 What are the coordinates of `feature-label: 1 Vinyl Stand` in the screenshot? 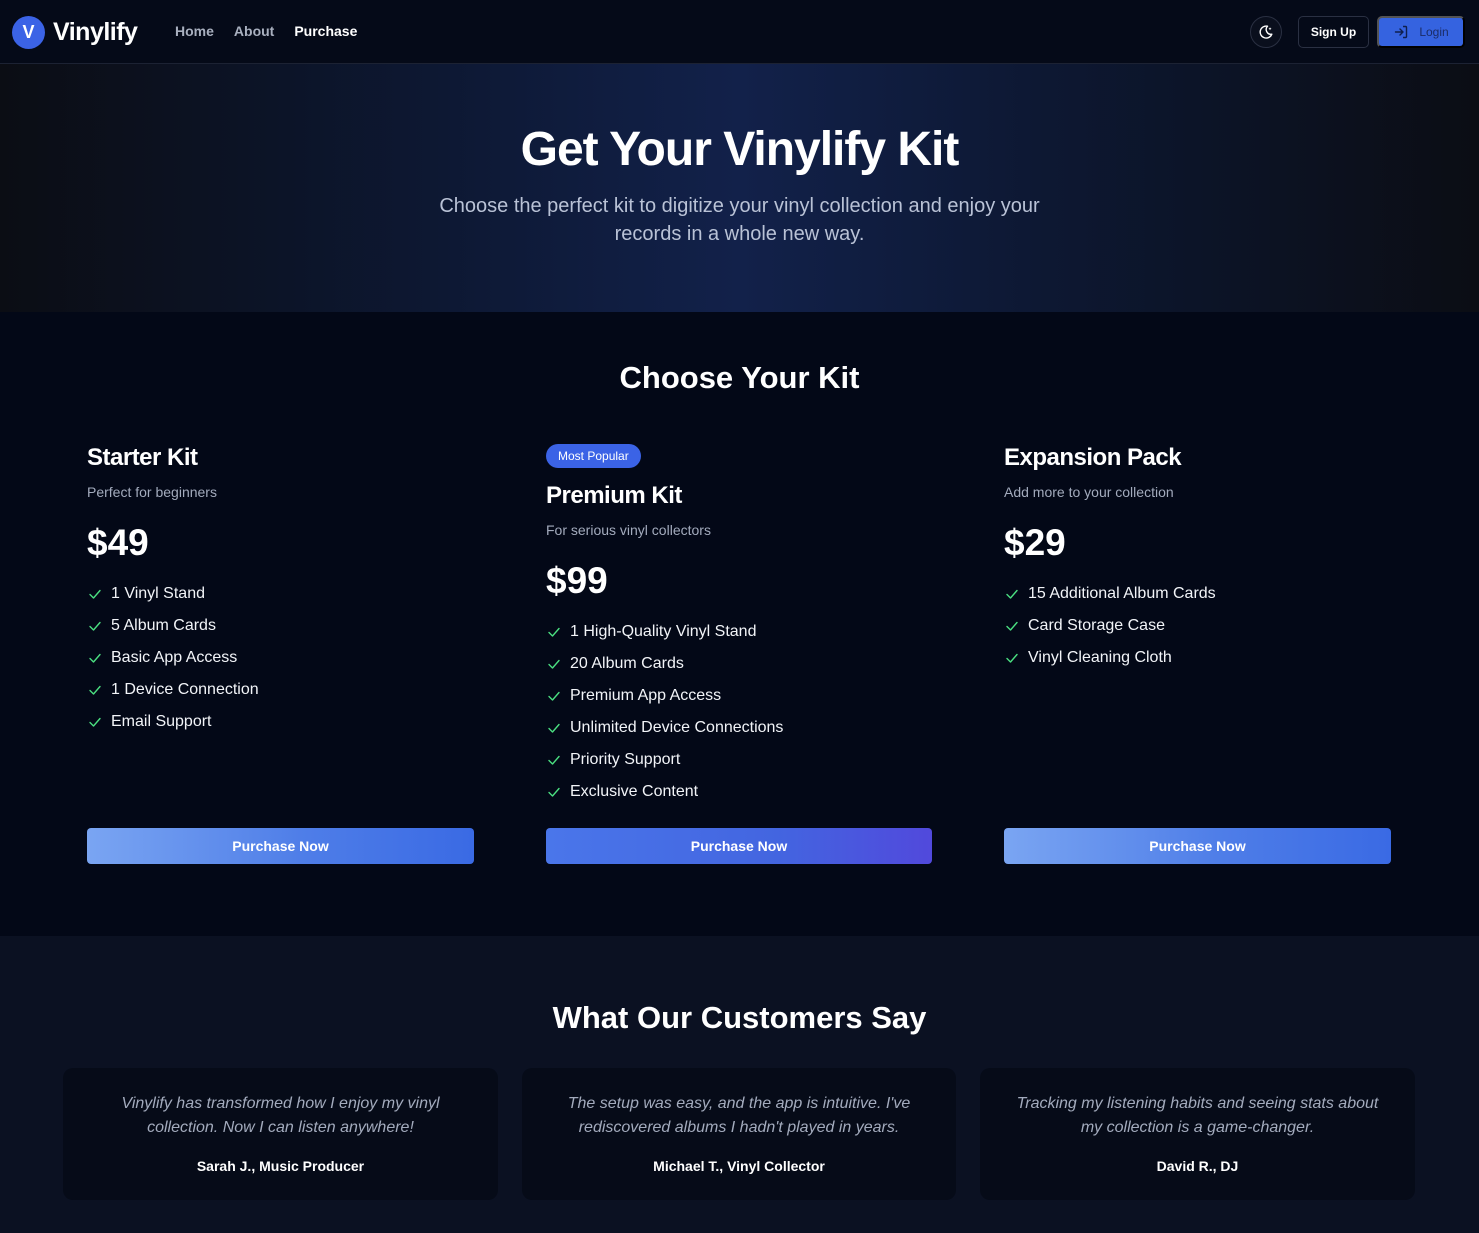 It's located at (158, 593).